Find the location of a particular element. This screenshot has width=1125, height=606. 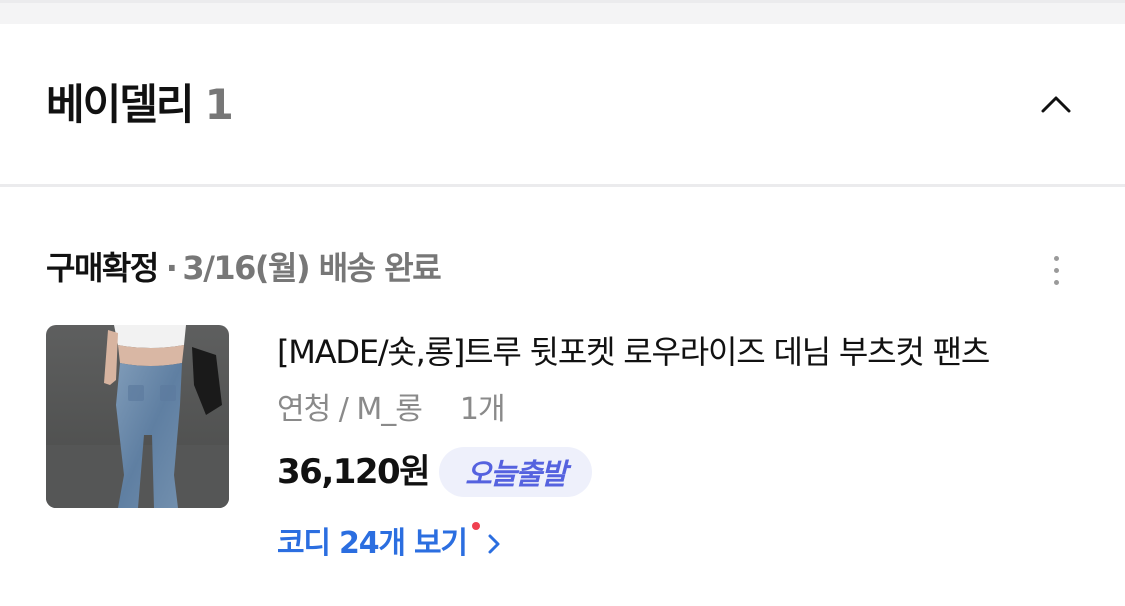

product-name: [MADE/숏,롱]트루 뒷포켓 로우라이즈 데님 부츠컷 팬츠 is located at coordinates (637, 352).